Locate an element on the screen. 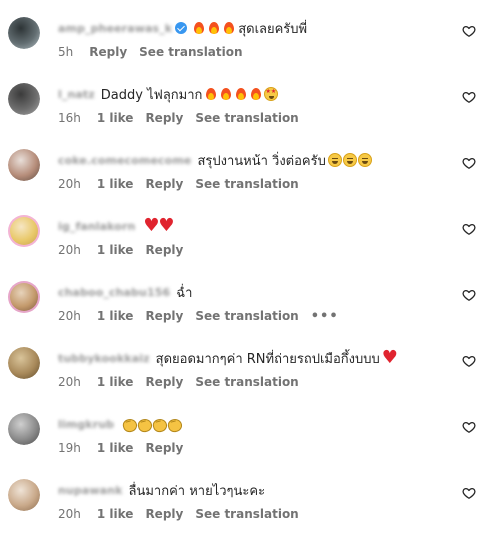 The height and width of the screenshot is (542, 488). comment-meta: 20h 1 like Reply is located at coordinates (126, 250).